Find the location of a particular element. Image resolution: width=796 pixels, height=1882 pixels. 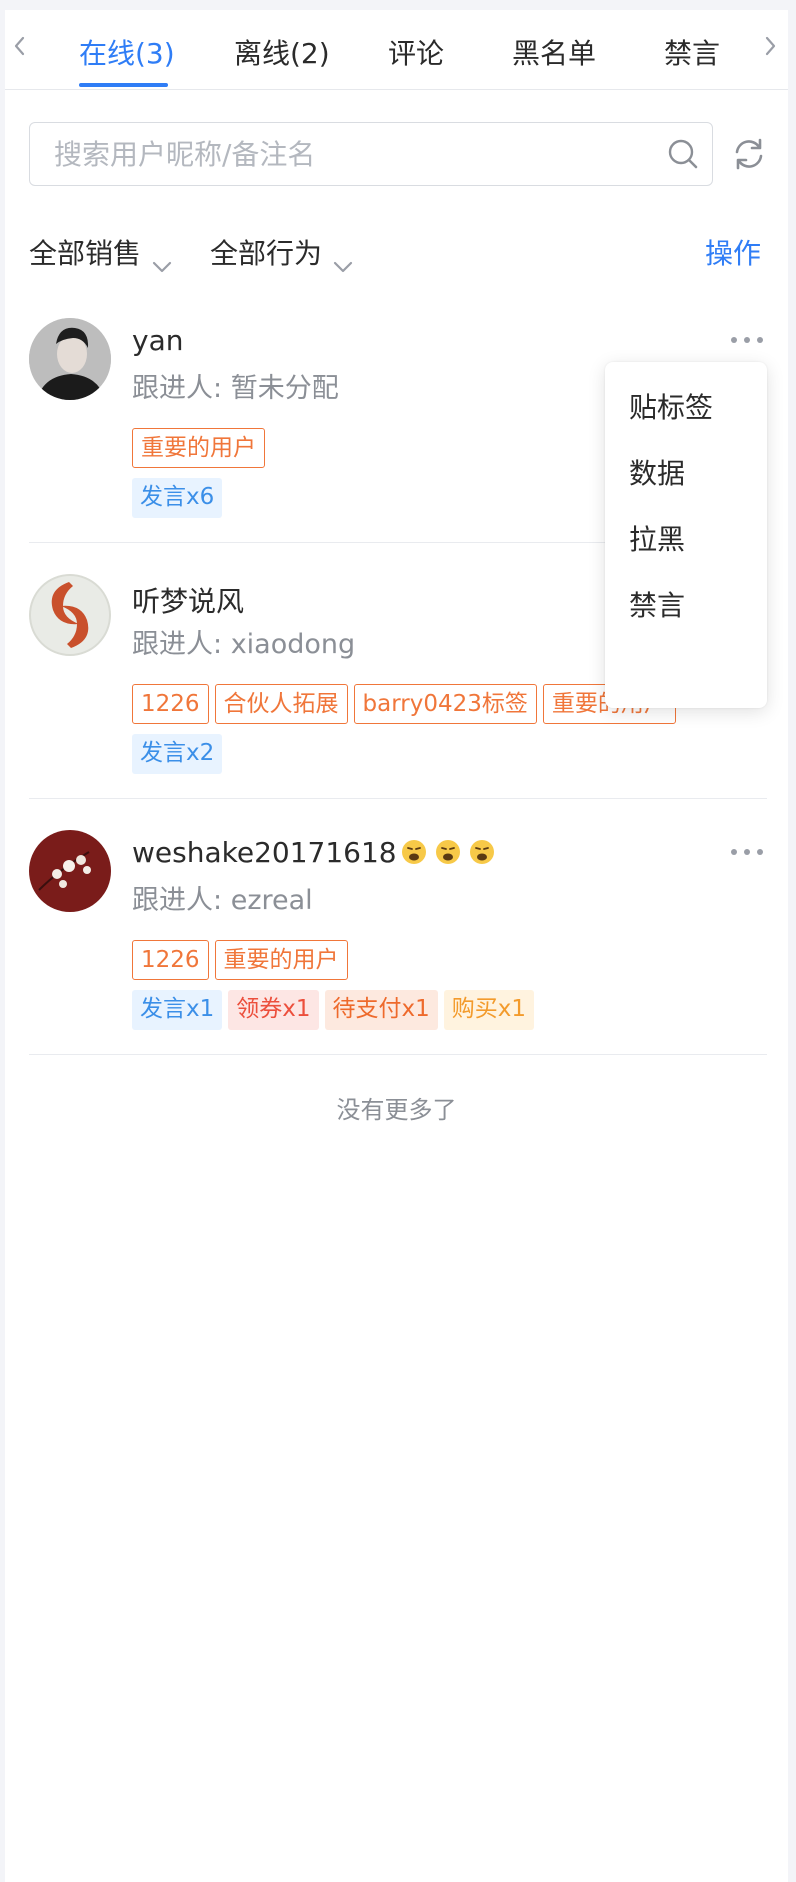

activity-row: 发言x2 is located at coordinates (180, 754).